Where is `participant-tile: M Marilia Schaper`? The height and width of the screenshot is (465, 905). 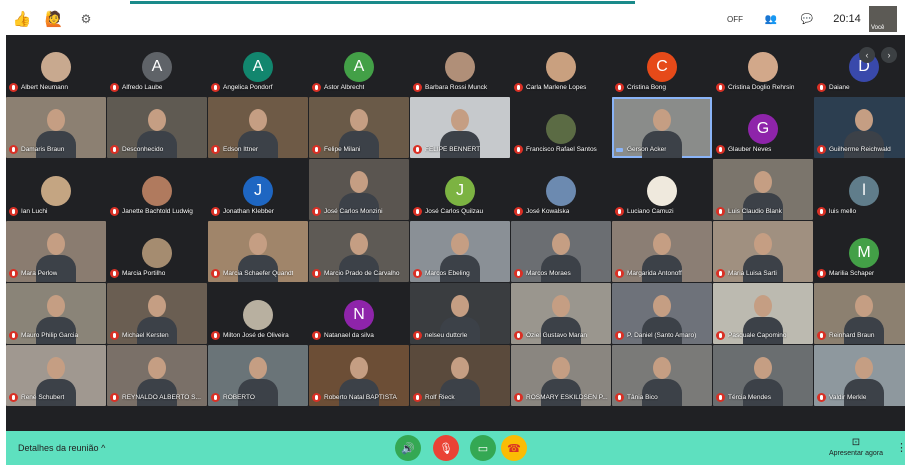 participant-tile: M Marilia Schaper is located at coordinates (859, 251).